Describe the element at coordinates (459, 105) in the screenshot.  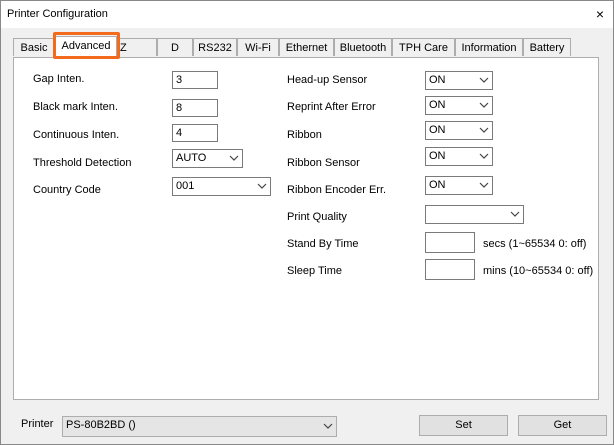
I see `reprint-after-error-select: ON` at that location.